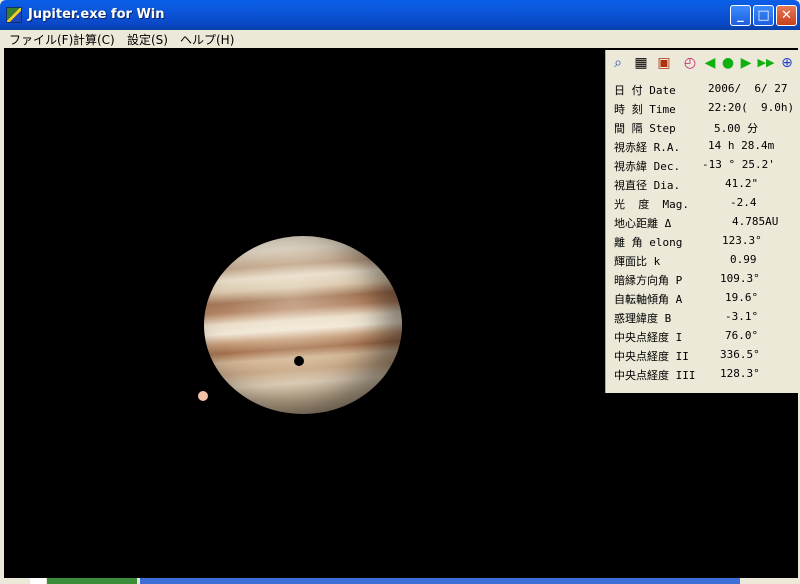 This screenshot has height=584, width=800. Describe the element at coordinates (740, 354) in the screenshot. I see `info-value: 336.5°` at that location.